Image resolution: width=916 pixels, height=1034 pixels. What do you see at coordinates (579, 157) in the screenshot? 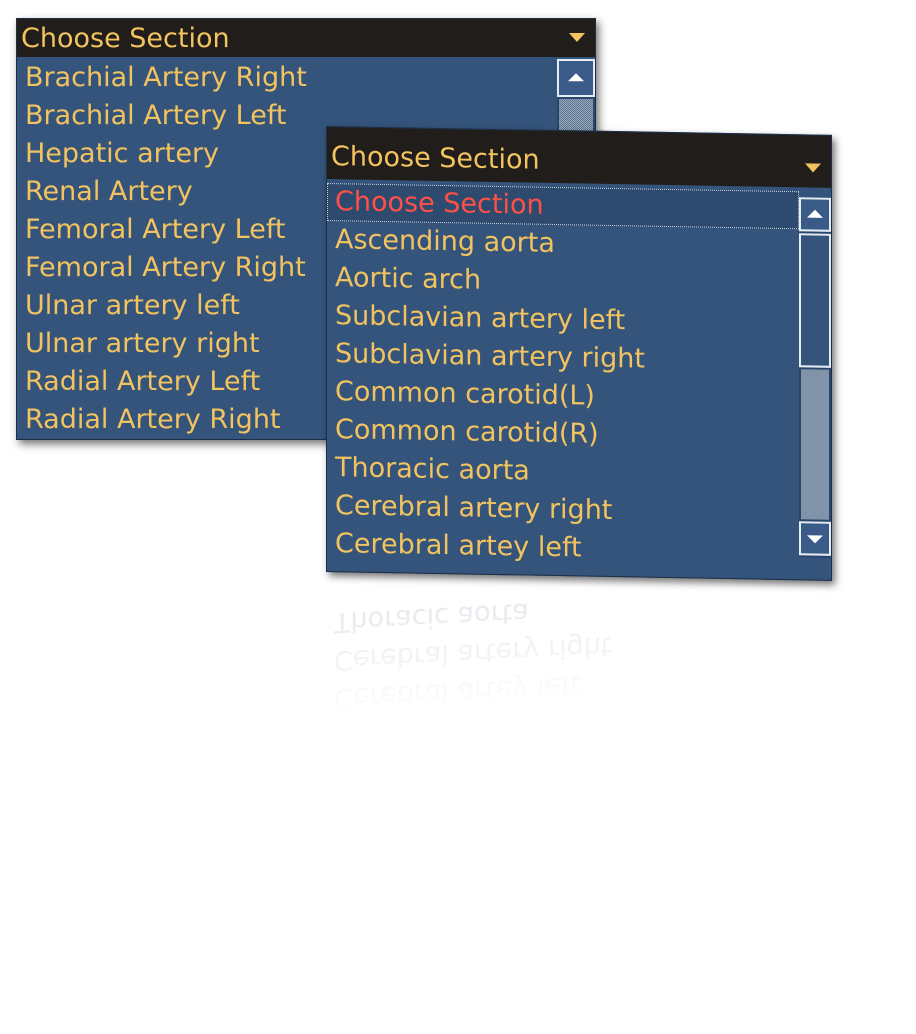
I see `front-dropdown-header: Choose Section` at bounding box center [579, 157].